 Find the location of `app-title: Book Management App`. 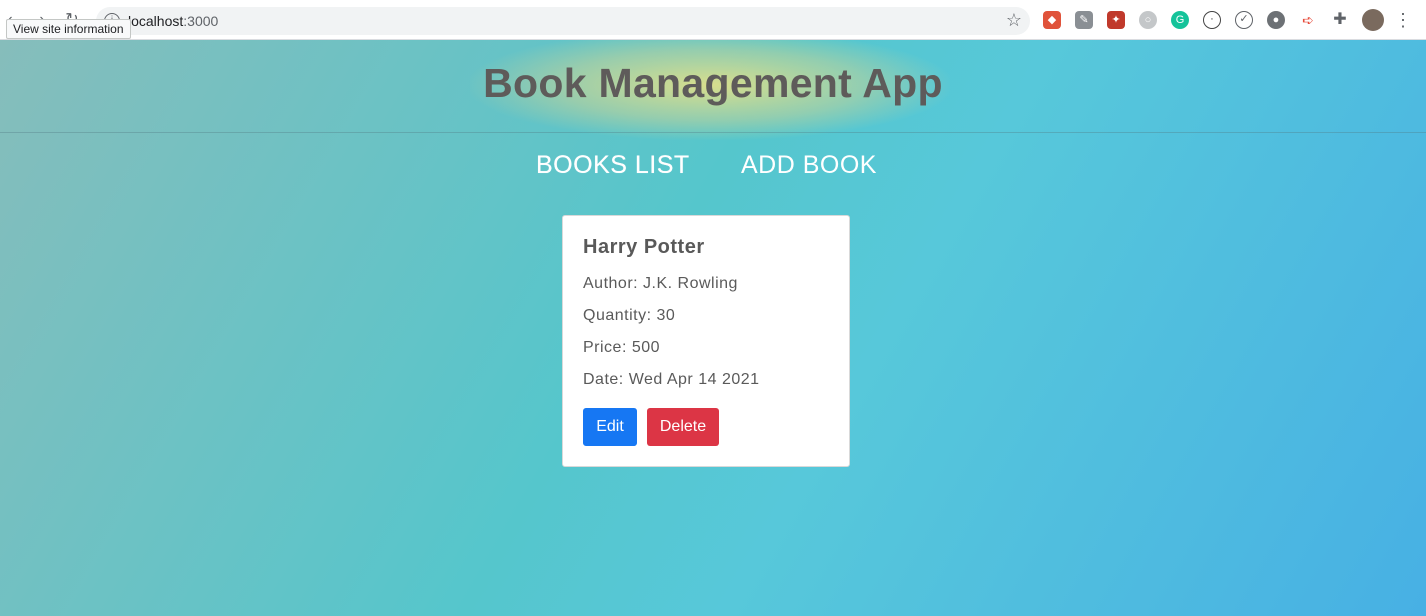

app-title: Book Management App is located at coordinates (713, 83).